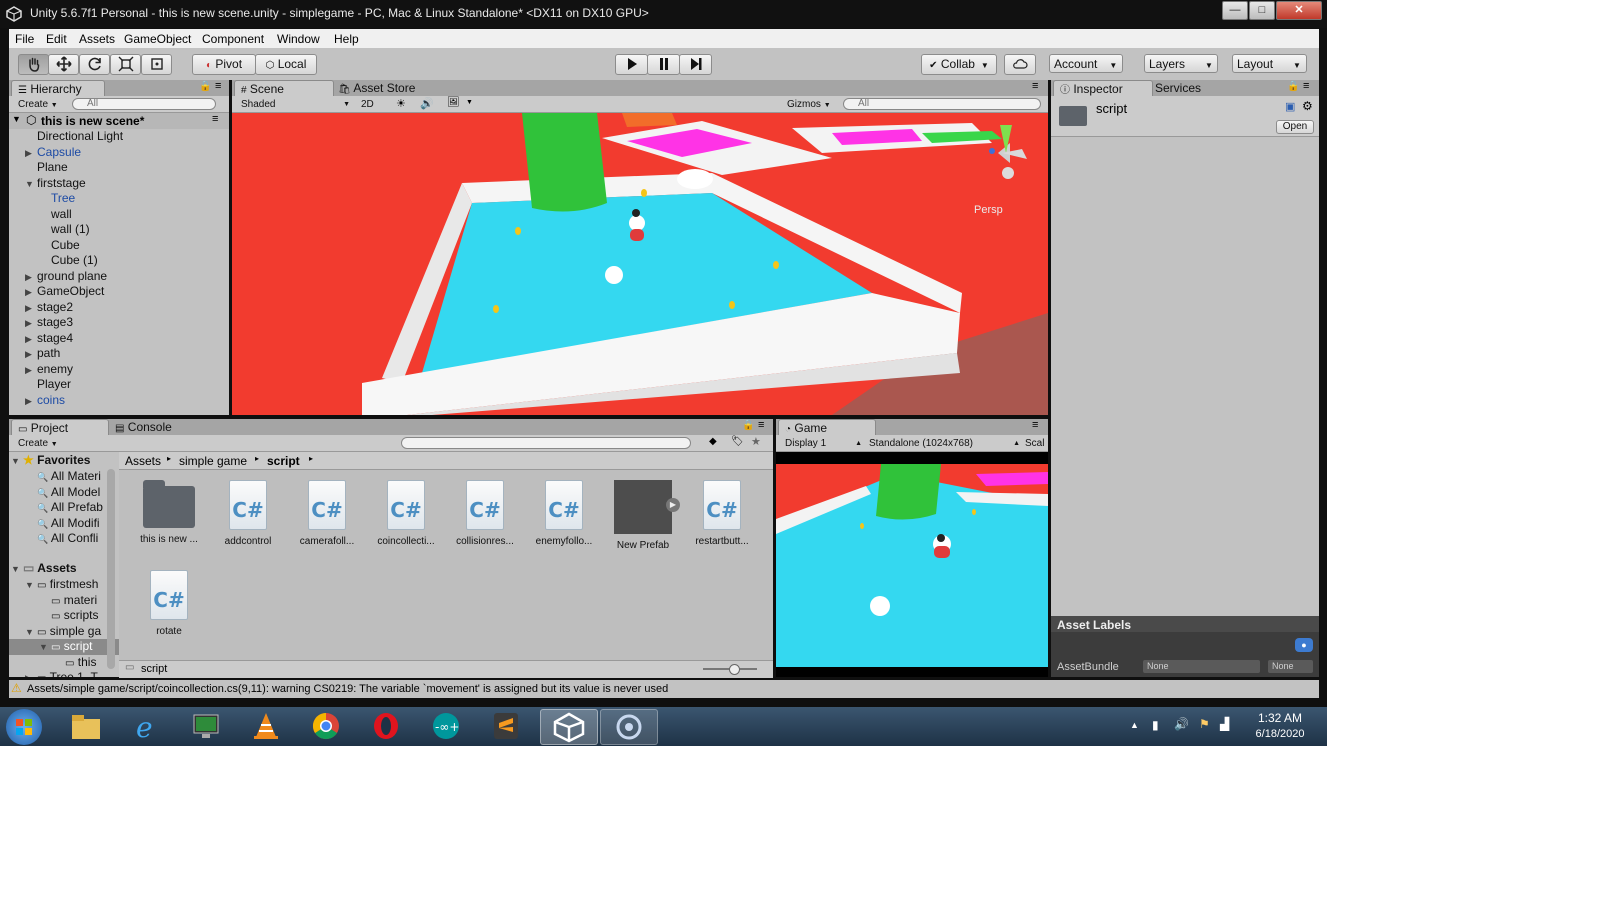 The image size is (1614, 898). Describe the element at coordinates (734, 669) in the screenshot. I see `icon-size-slider-thumb` at that location.